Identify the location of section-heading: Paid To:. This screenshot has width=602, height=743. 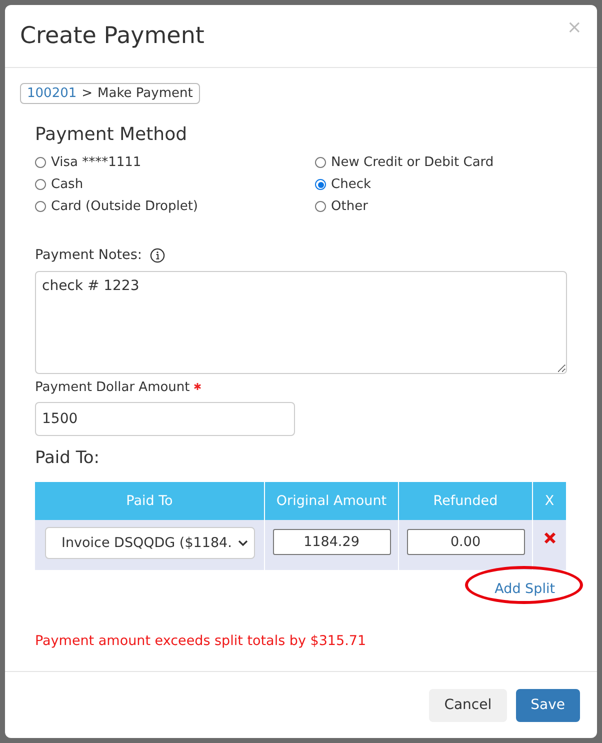
(67, 458).